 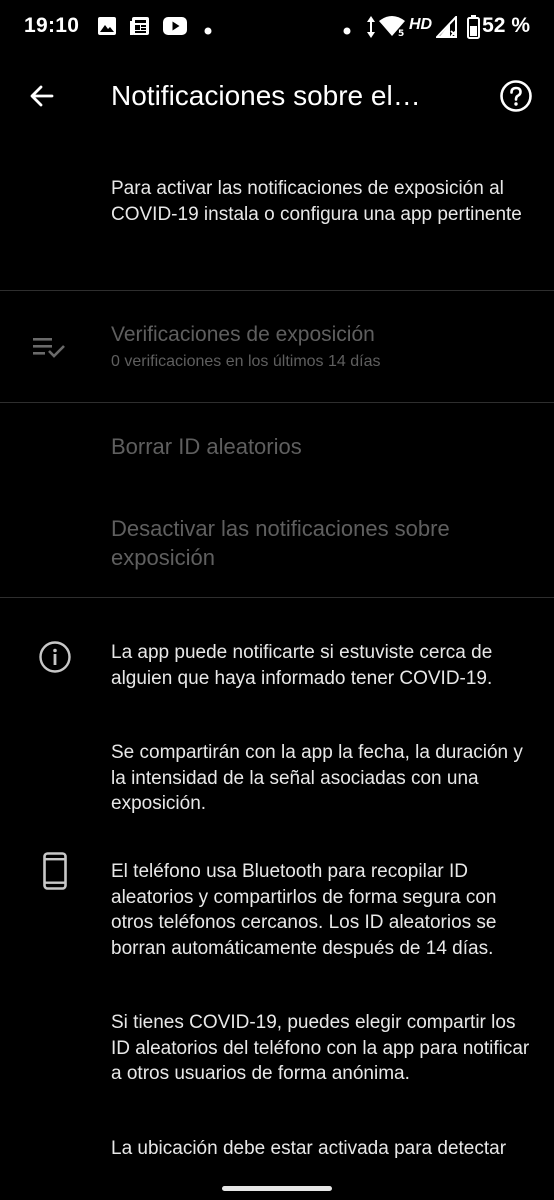 I want to click on arrow-back-icon, so click(x=42, y=98).